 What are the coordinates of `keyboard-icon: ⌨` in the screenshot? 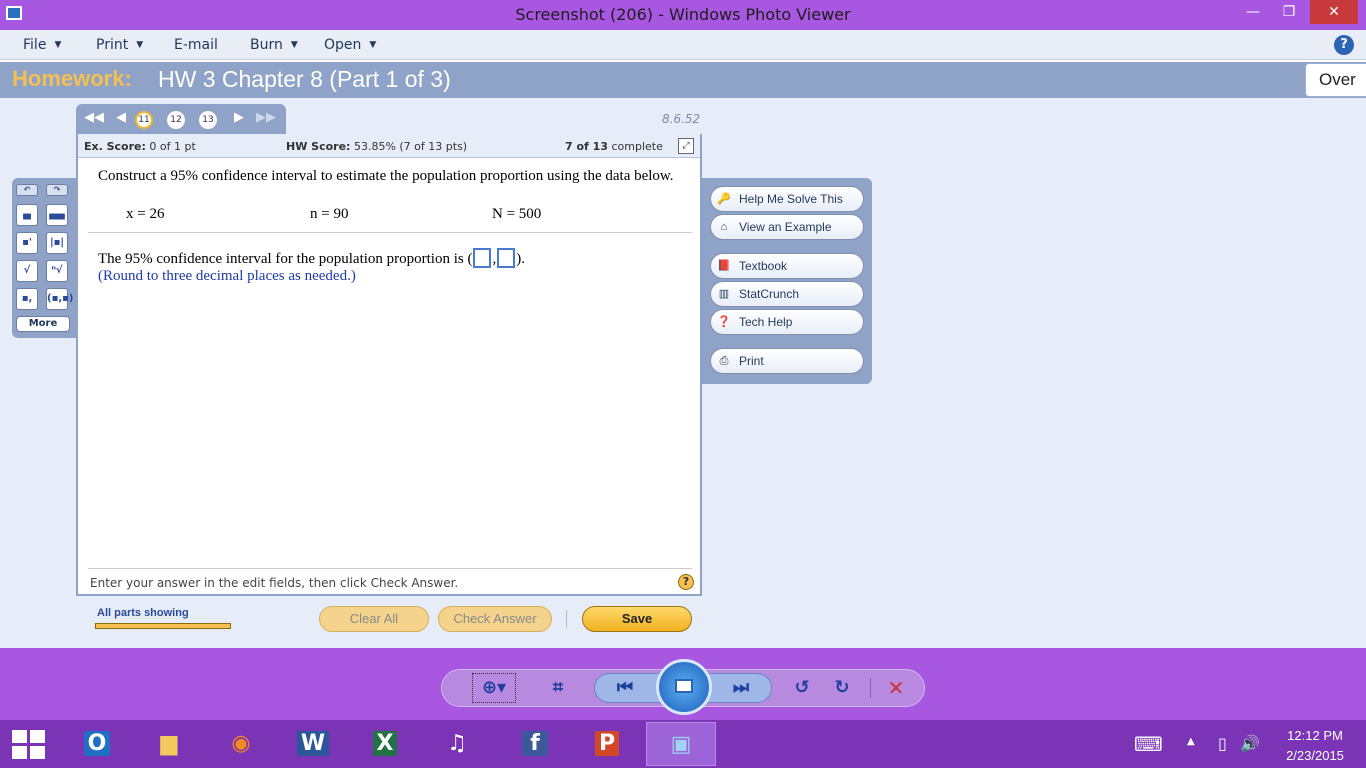 It's located at (1148, 744).